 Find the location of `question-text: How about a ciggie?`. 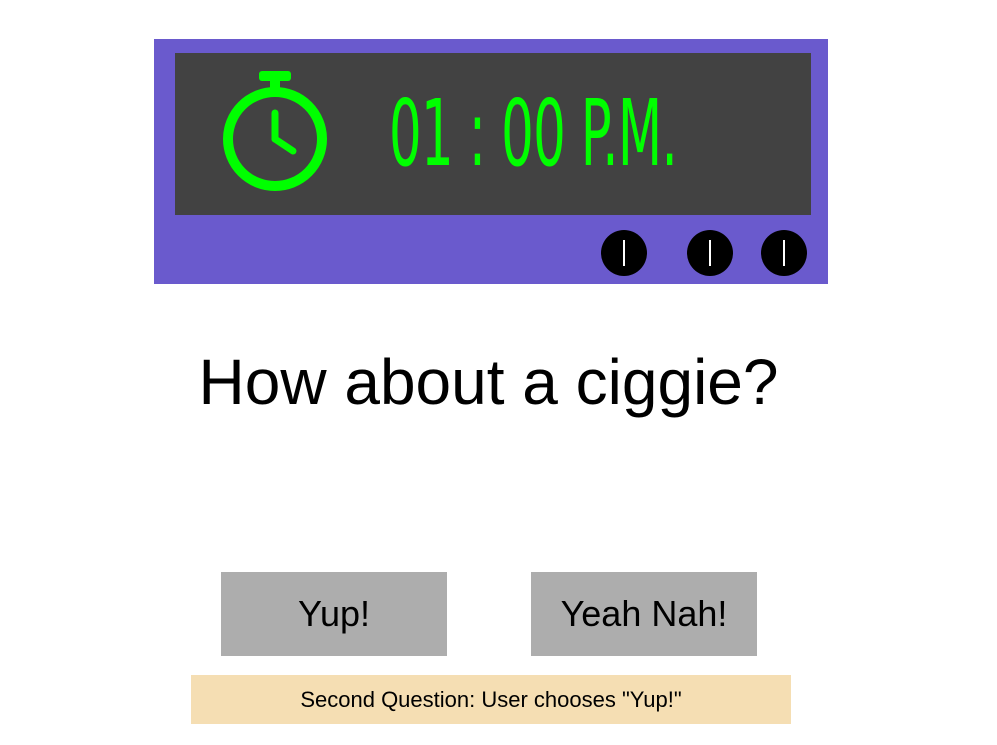

question-text: How about a ciggie? is located at coordinates (488, 382).